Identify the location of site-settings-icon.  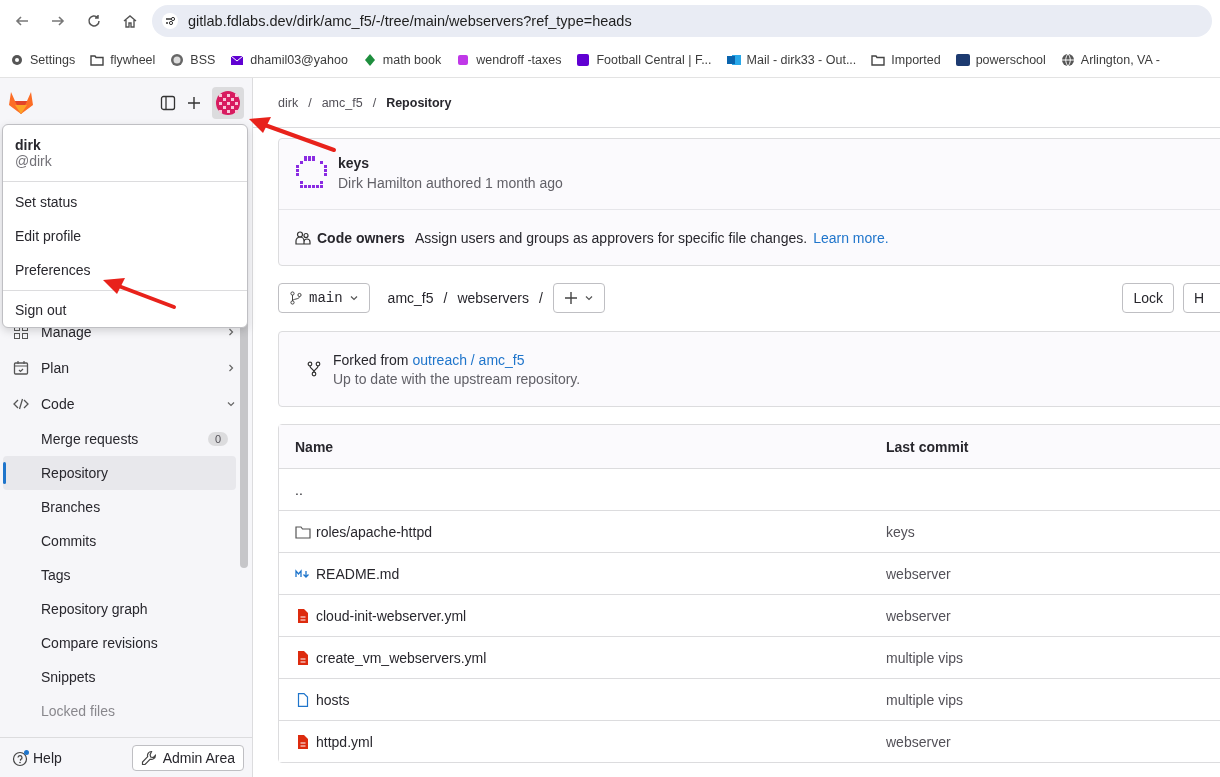
(170, 21).